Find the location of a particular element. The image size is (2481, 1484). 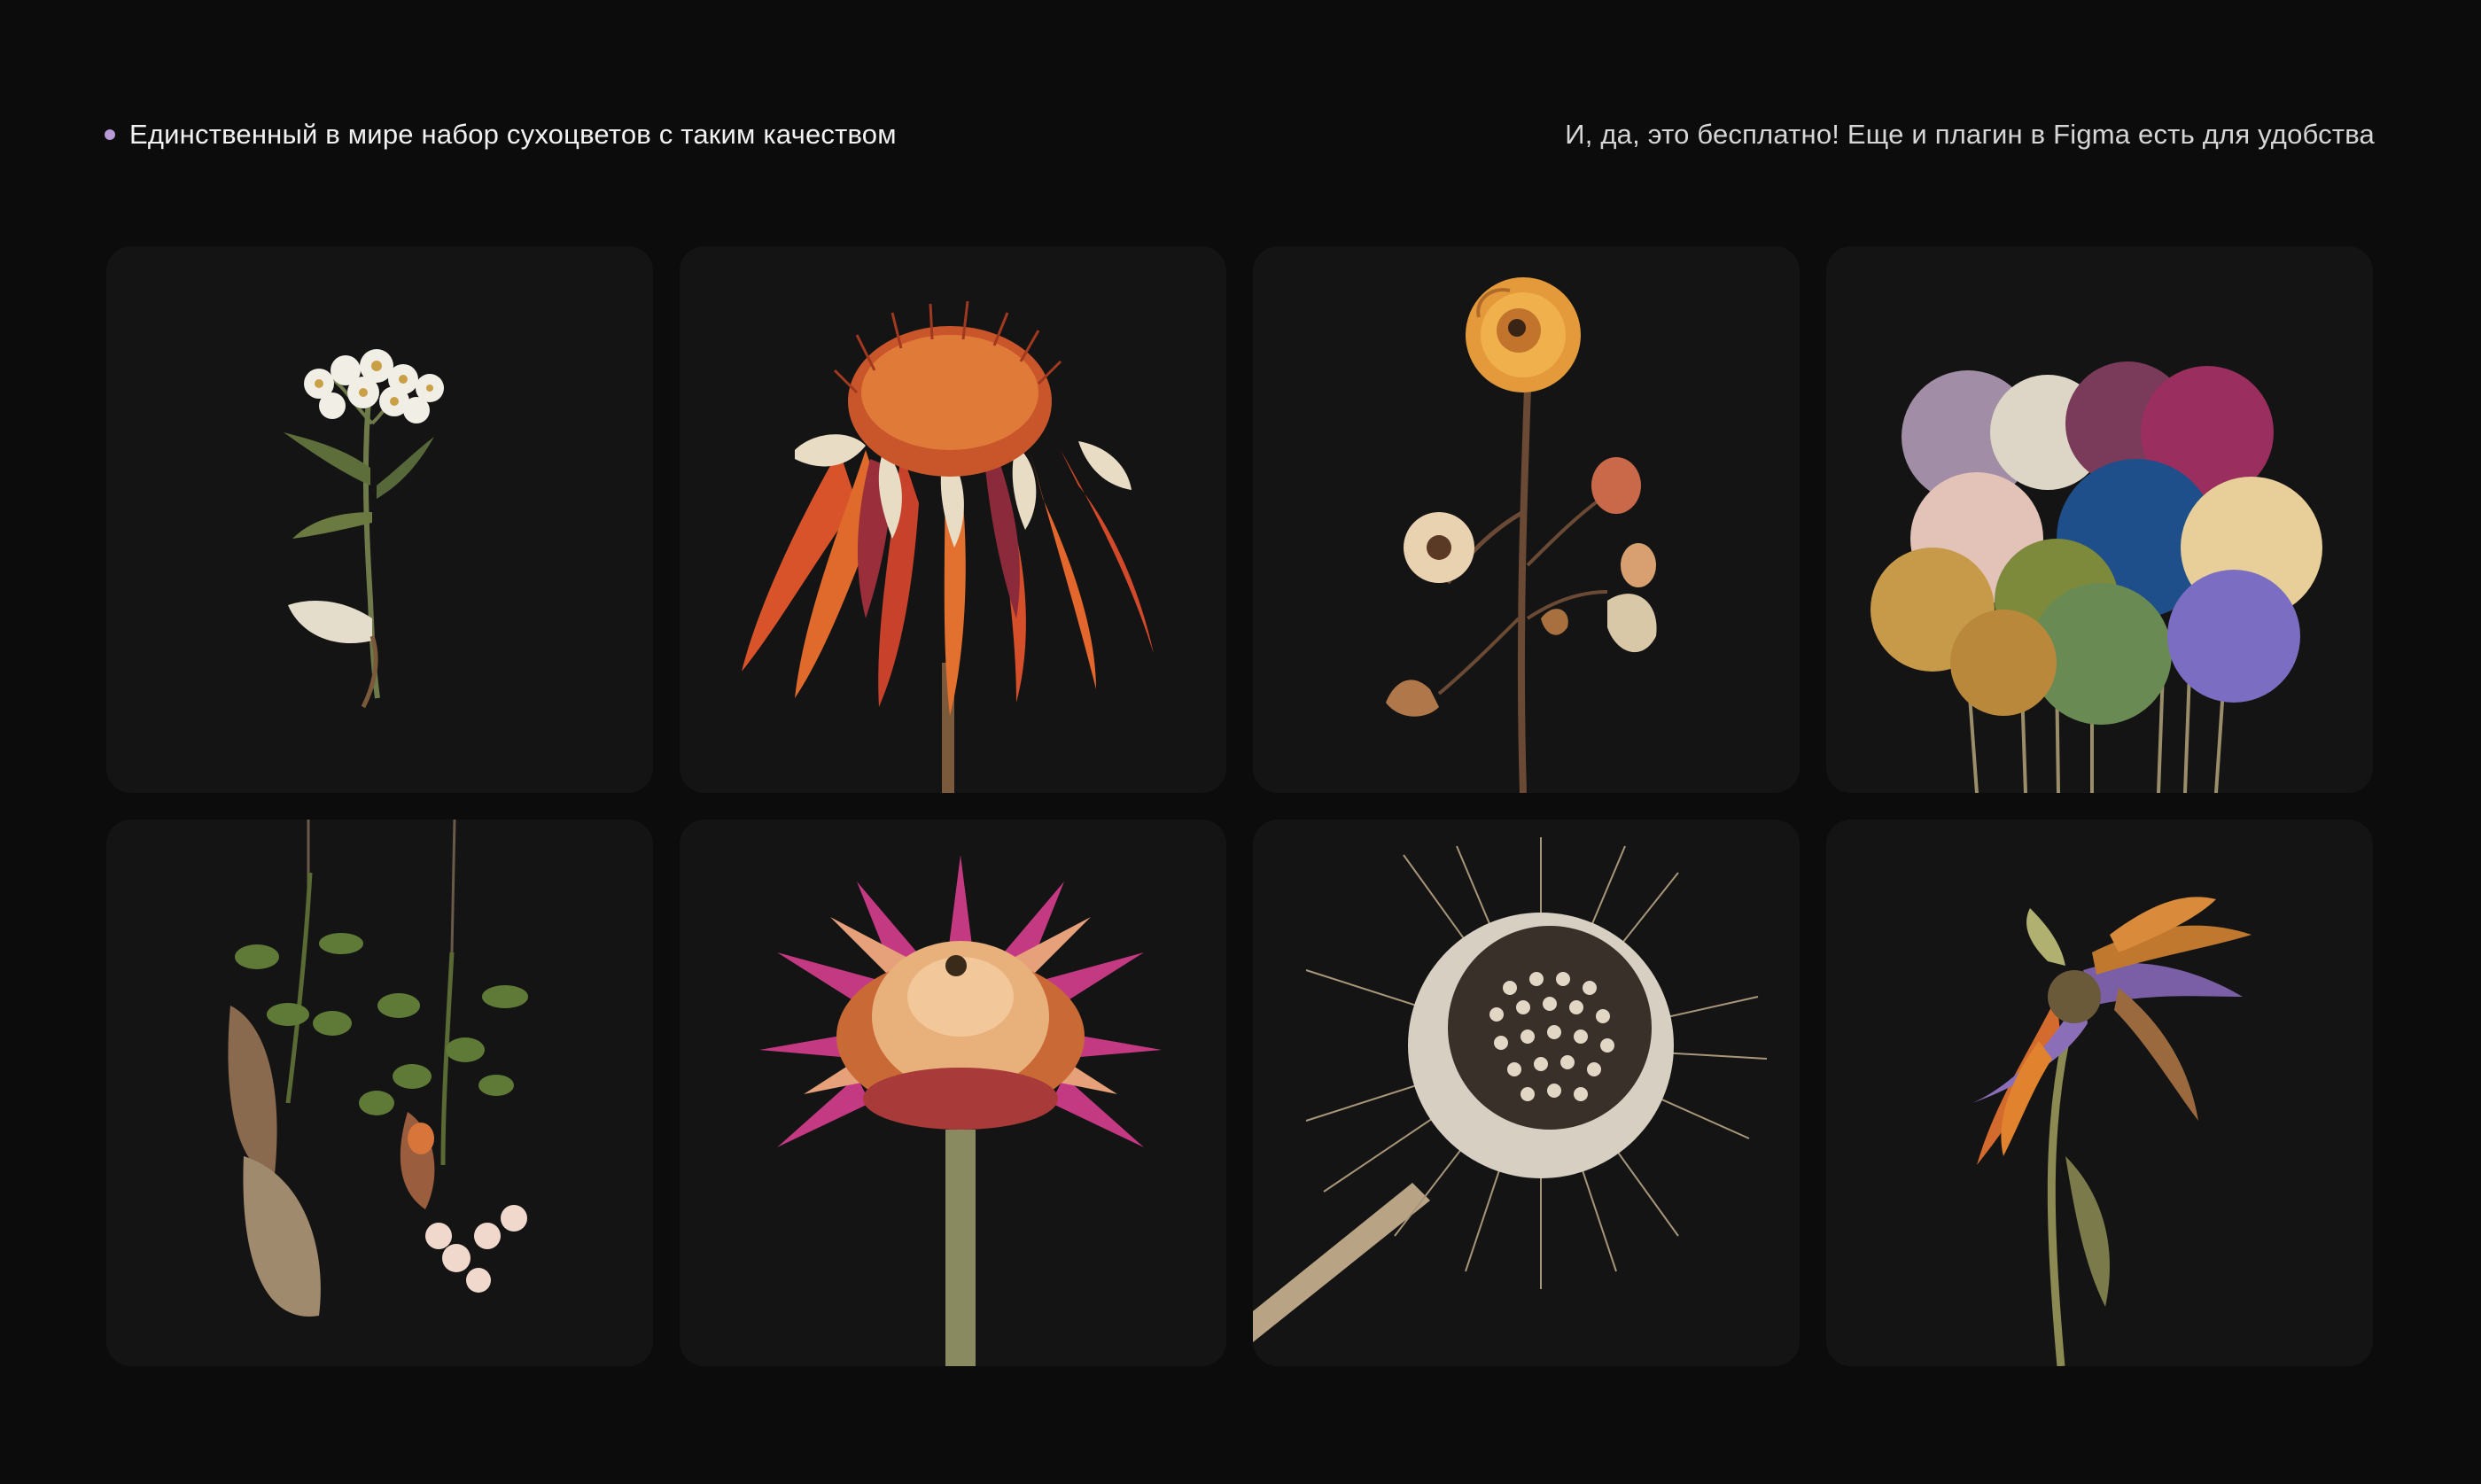

wilted-iris-icon is located at coordinates (2112, 1131).